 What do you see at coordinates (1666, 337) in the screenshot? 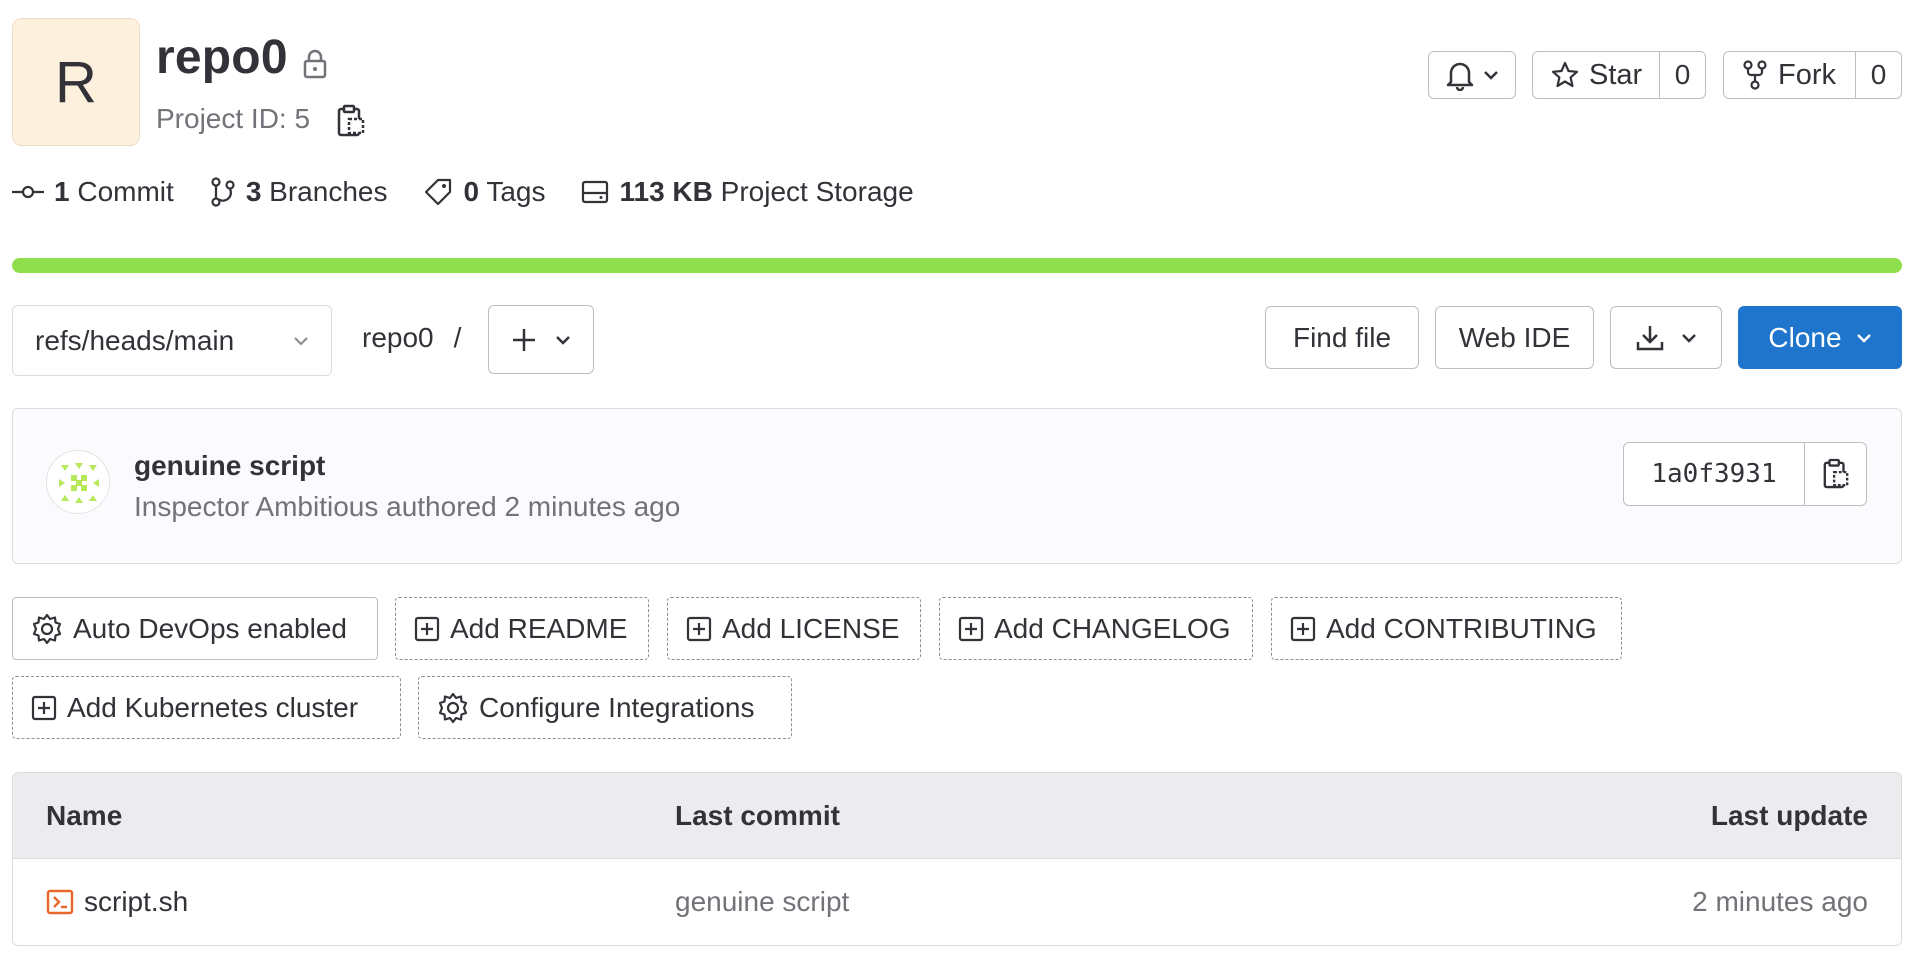
I see `download-dropdown` at bounding box center [1666, 337].